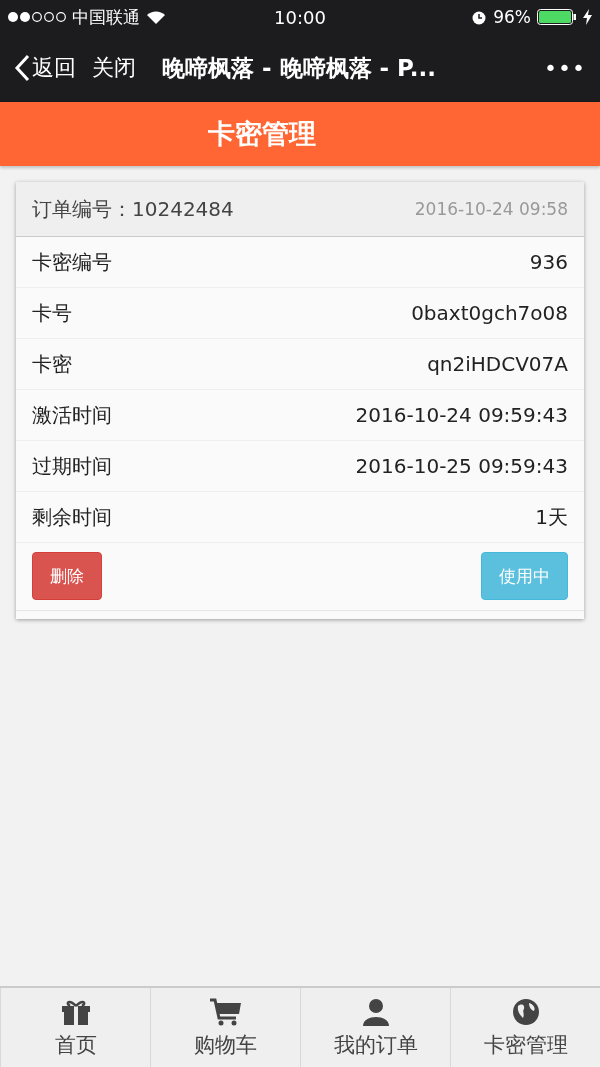 Image resolution: width=600 pixels, height=1067 pixels. I want to click on wifi-icon, so click(156, 17).